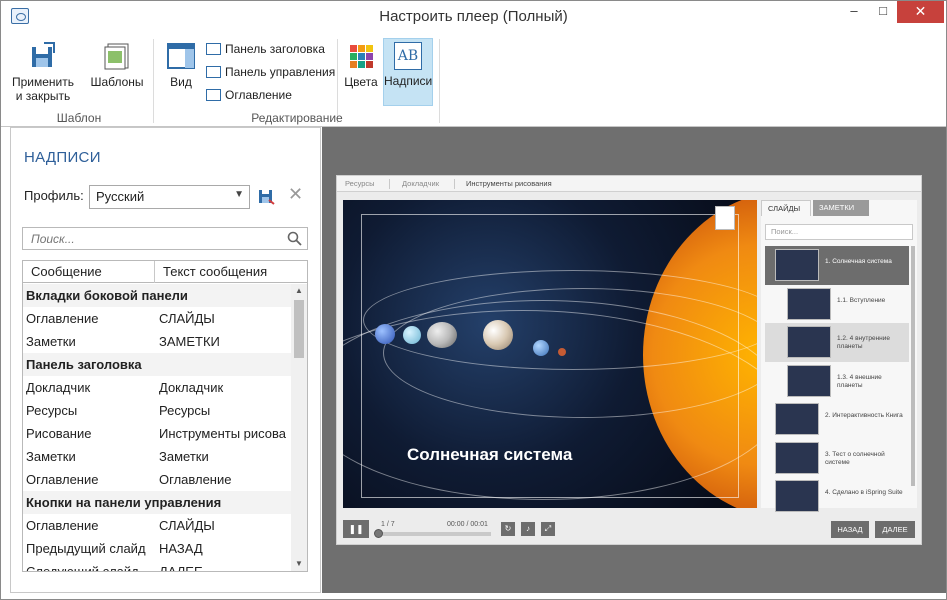 This screenshot has width=947, height=600. What do you see at coordinates (295, 194) in the screenshot?
I see `delete-profile-icon: ✕` at bounding box center [295, 194].